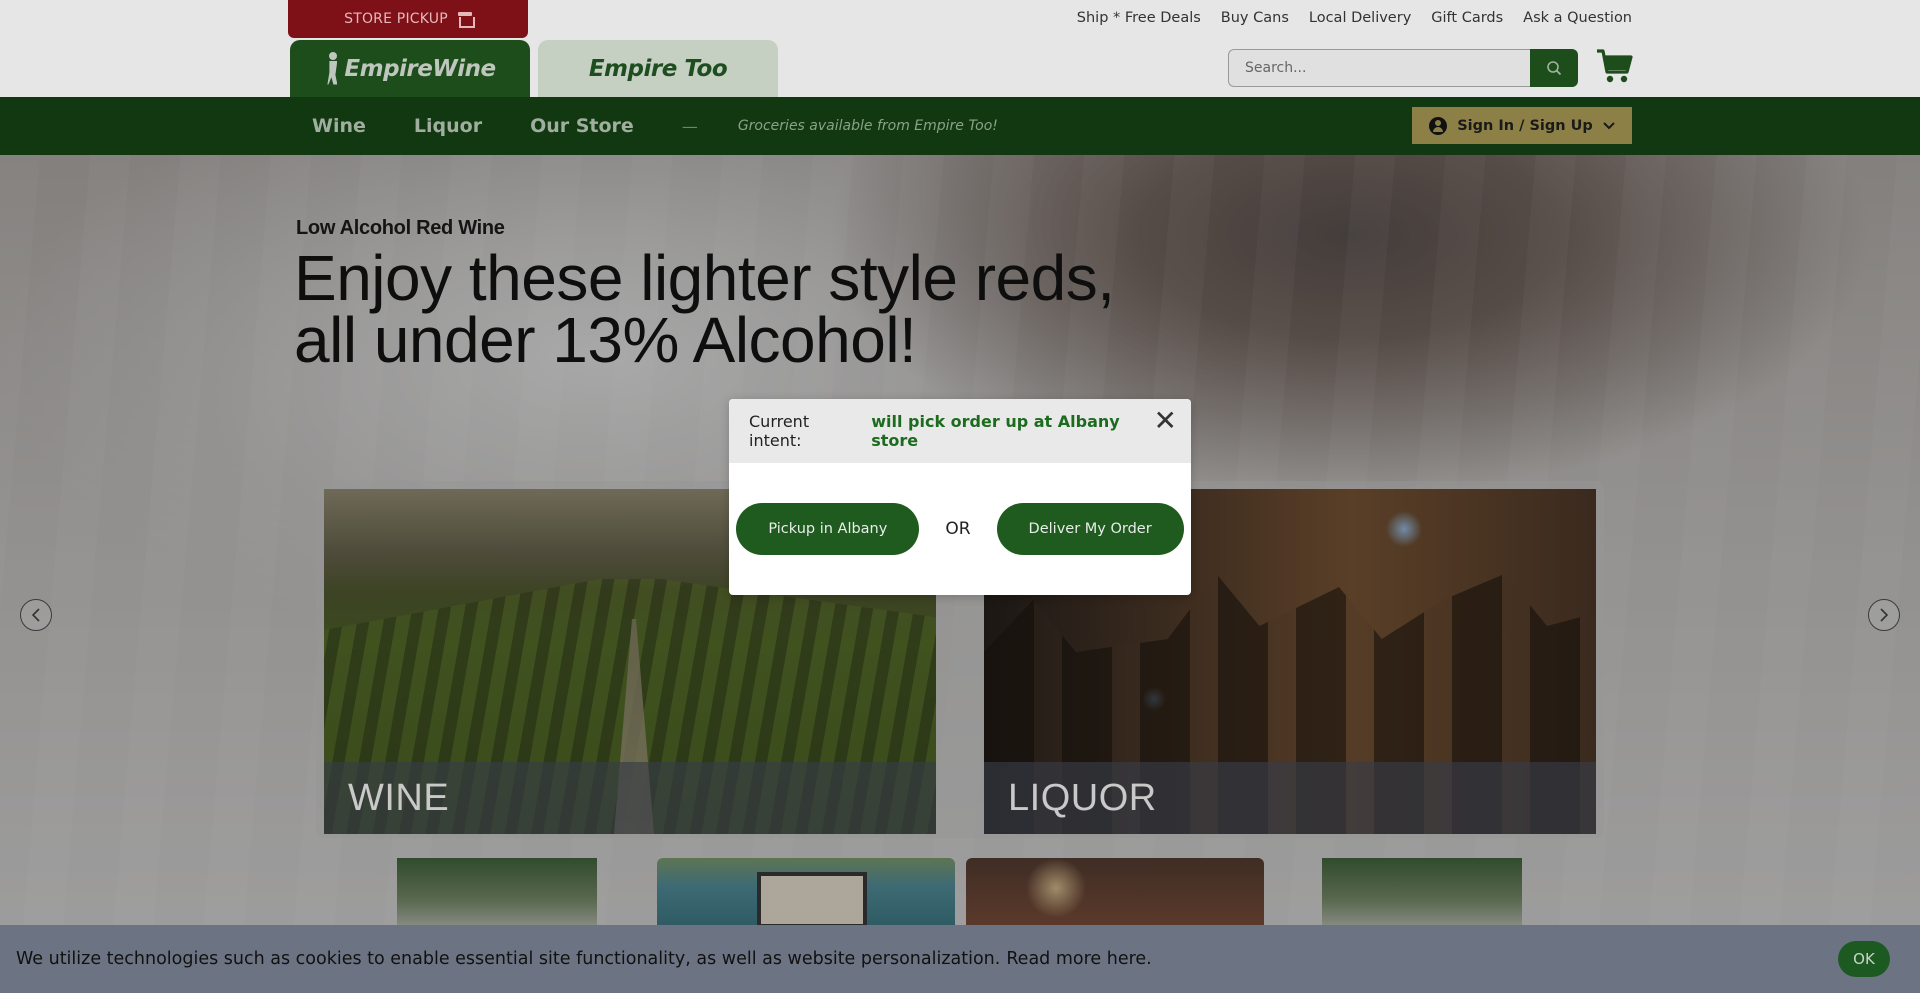  I want to click on nav-groceries-note: Groceries available from Empire Too!, so click(868, 126).